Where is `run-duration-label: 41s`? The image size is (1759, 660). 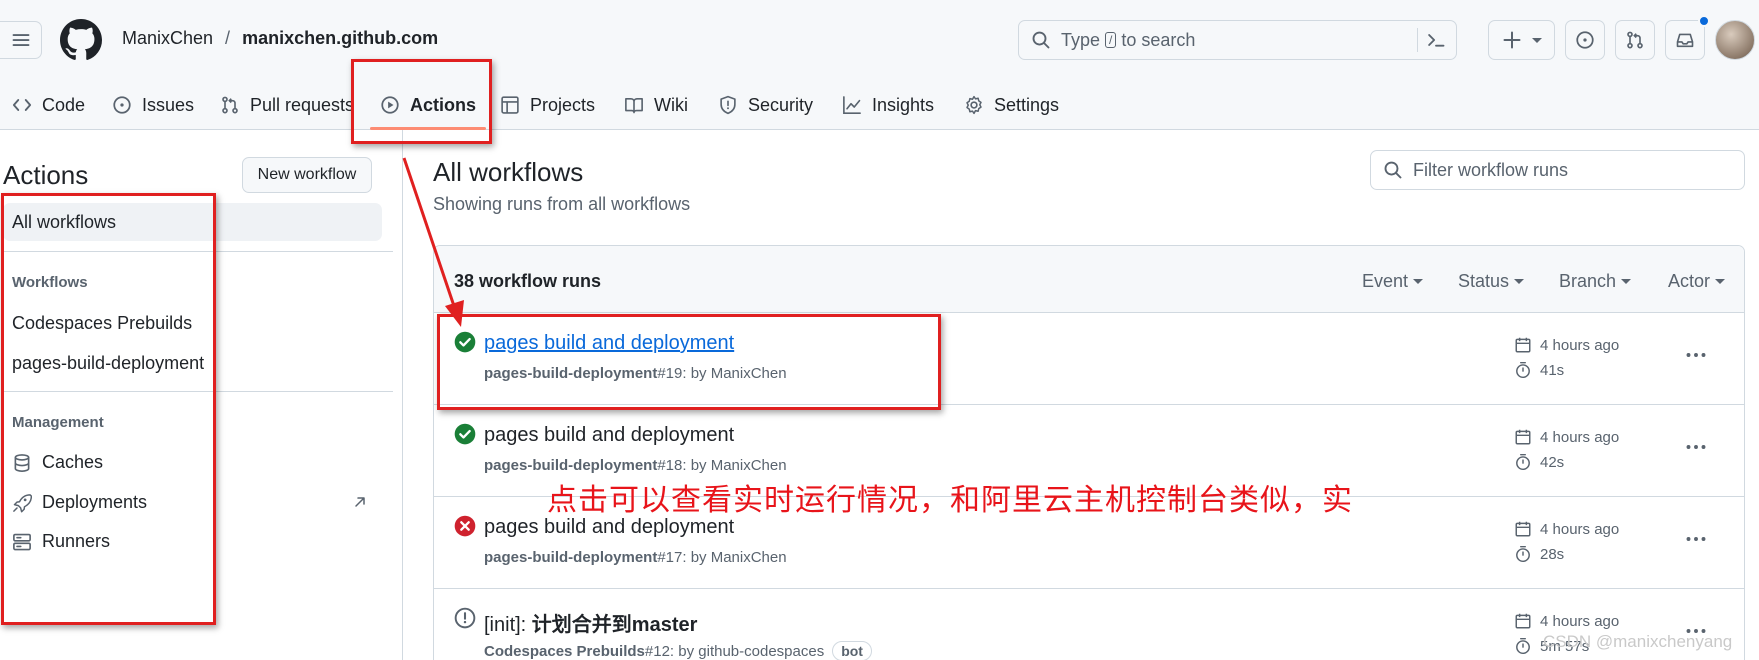 run-duration-label: 41s is located at coordinates (1552, 370).